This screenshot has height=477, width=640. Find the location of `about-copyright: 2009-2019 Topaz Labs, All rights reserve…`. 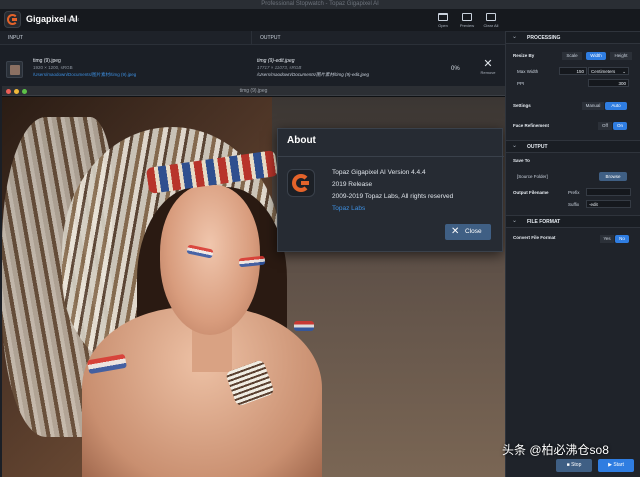

about-copyright: 2009-2019 Topaz Labs, All rights reserve… is located at coordinates (393, 196).